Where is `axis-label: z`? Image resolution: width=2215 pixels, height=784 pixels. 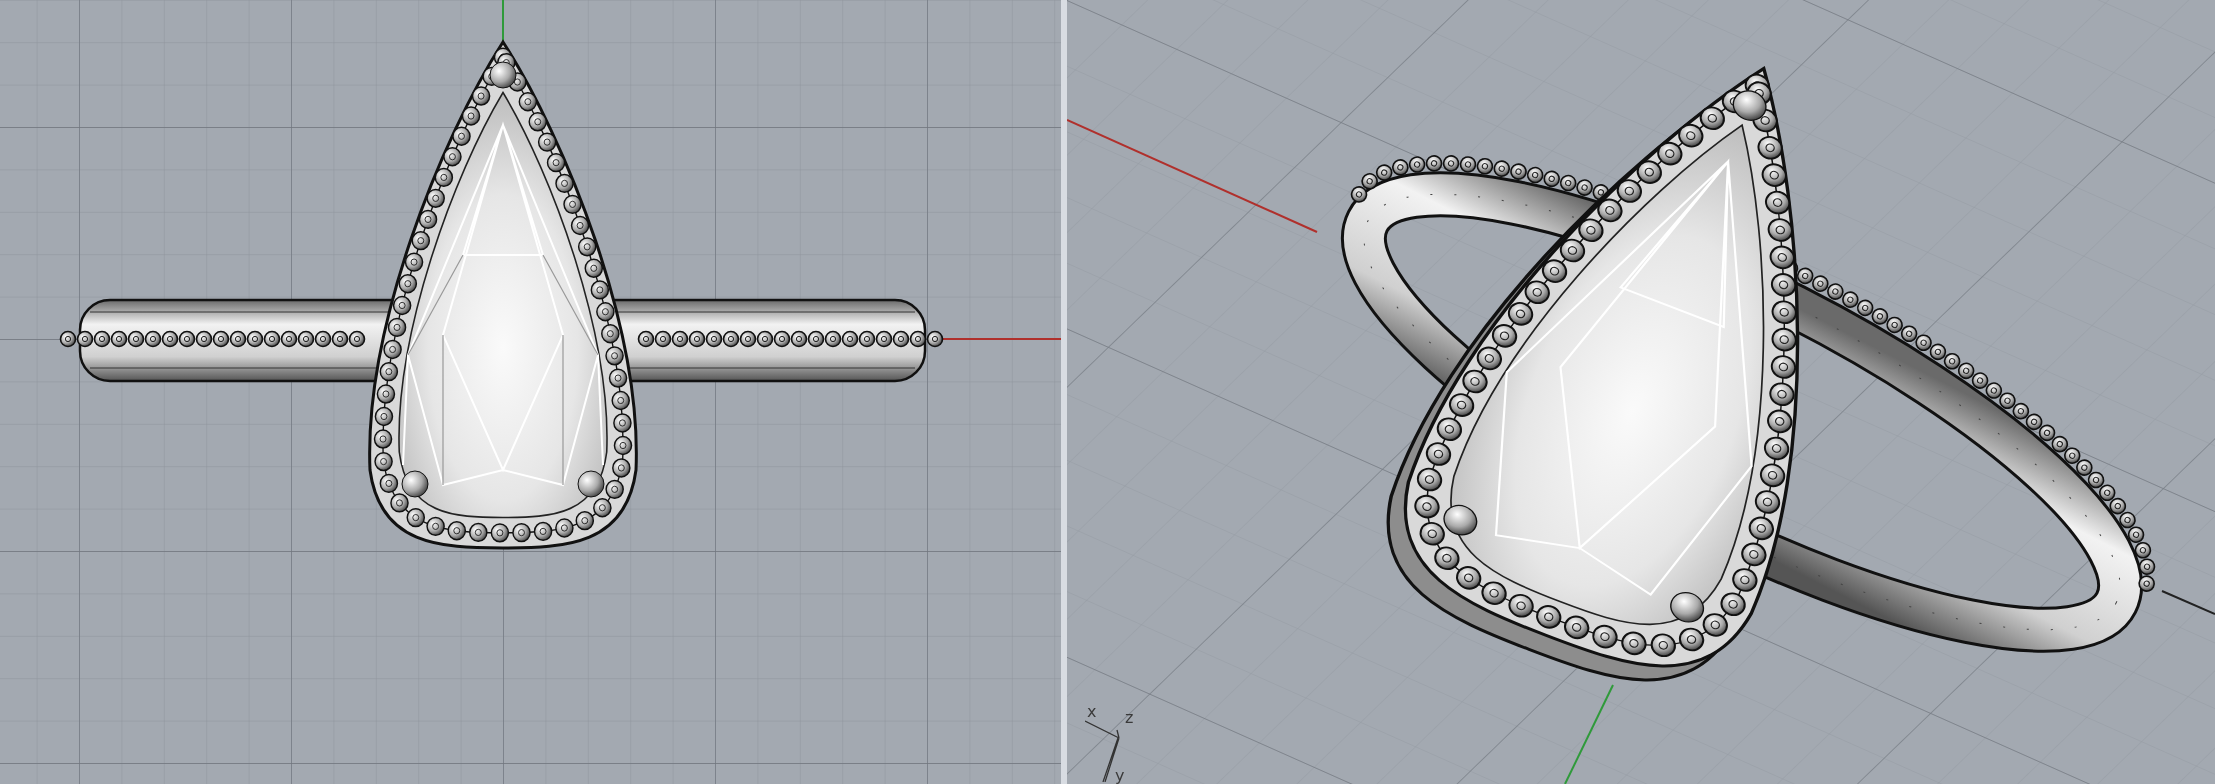 axis-label: z is located at coordinates (1129, 718).